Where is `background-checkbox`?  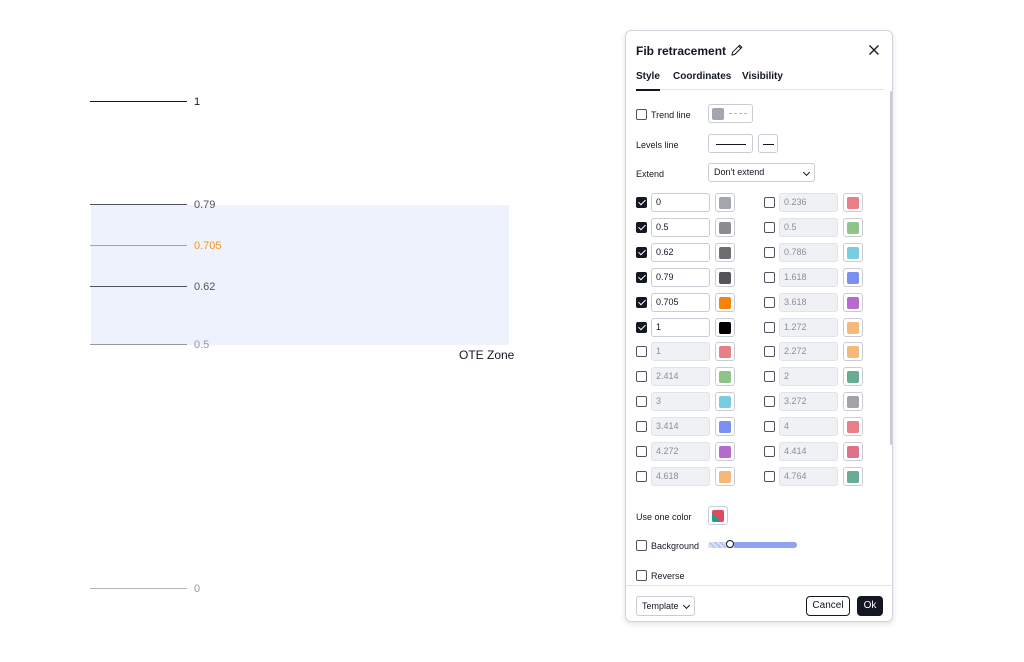 background-checkbox is located at coordinates (641, 545).